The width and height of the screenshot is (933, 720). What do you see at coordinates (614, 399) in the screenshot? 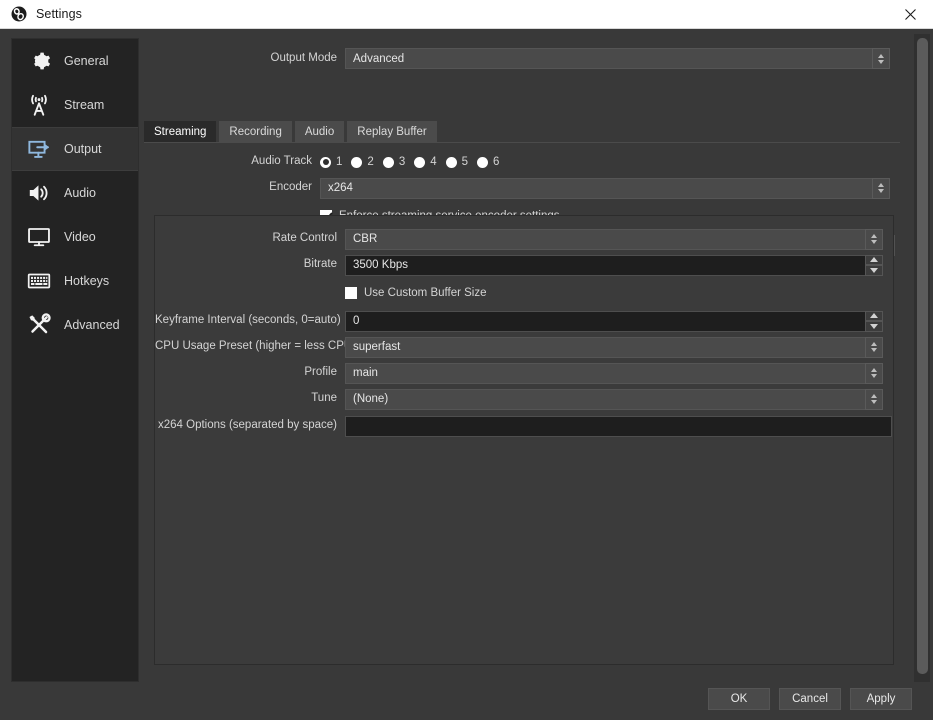
I see `tune-select: (None)` at bounding box center [614, 399].